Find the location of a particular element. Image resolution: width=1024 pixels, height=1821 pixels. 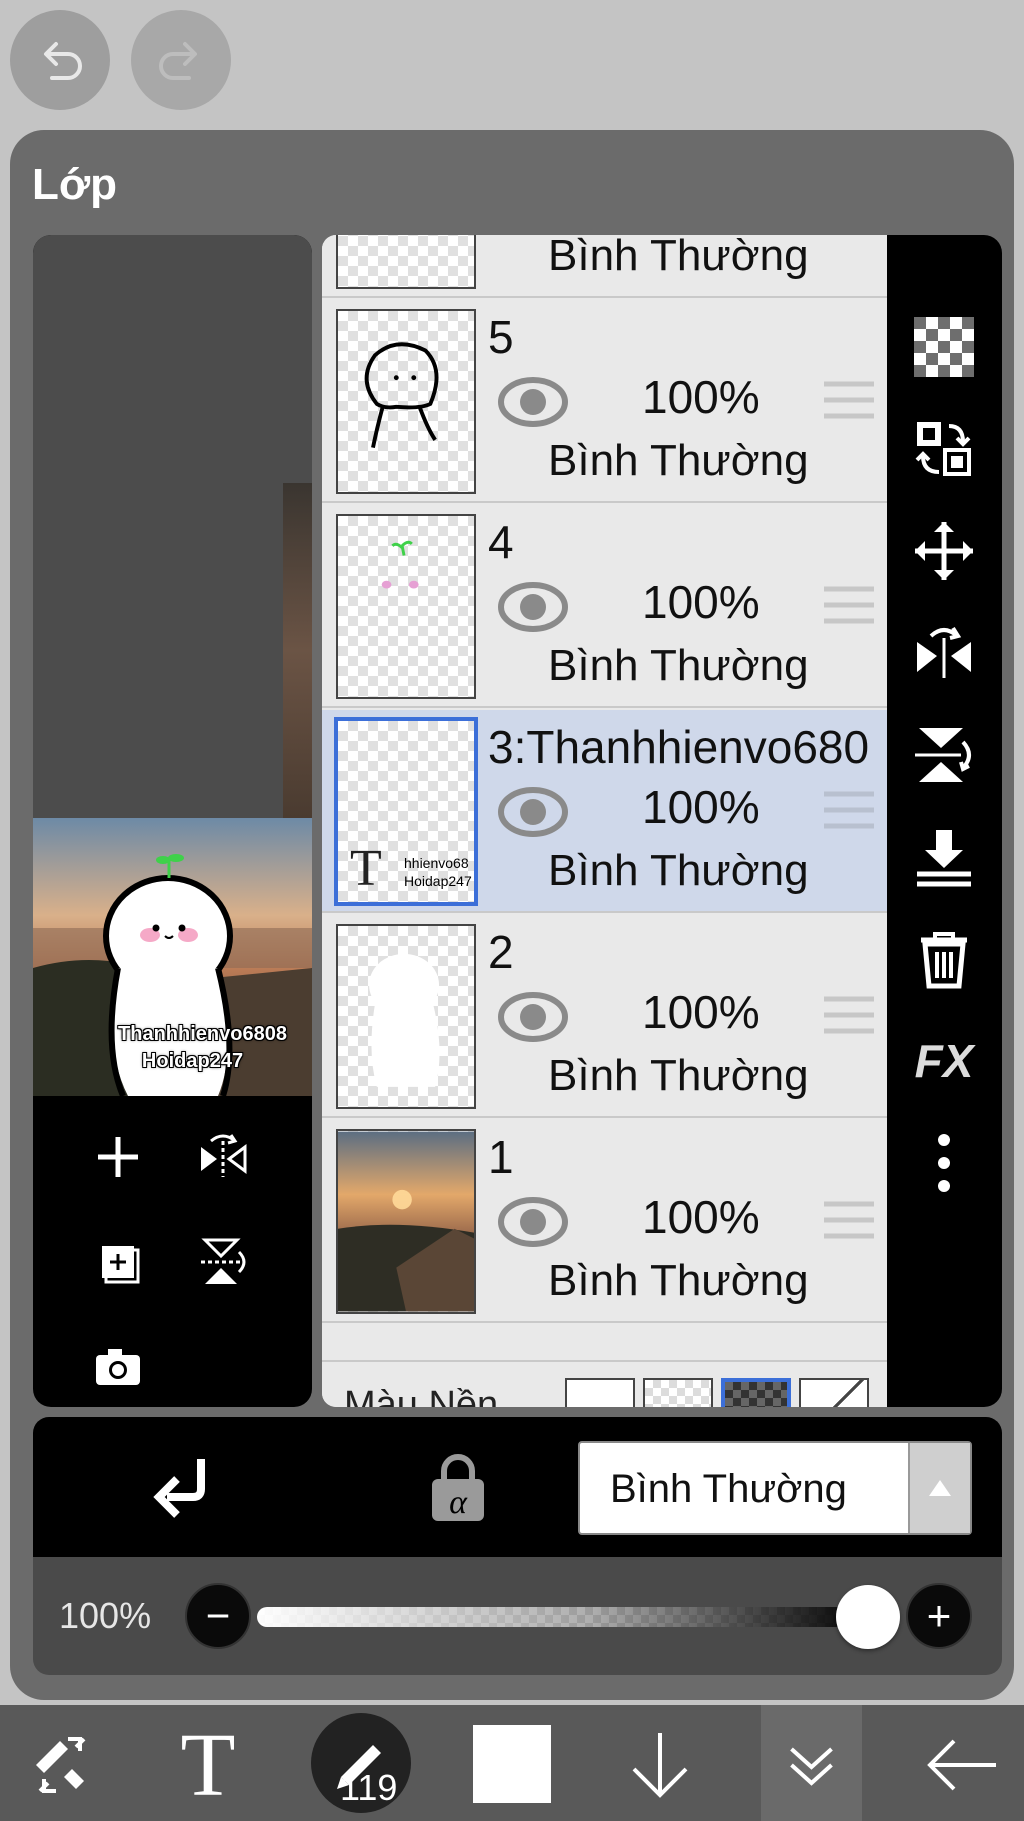

opacity-bar: 100% − + is located at coordinates (517, 1616).